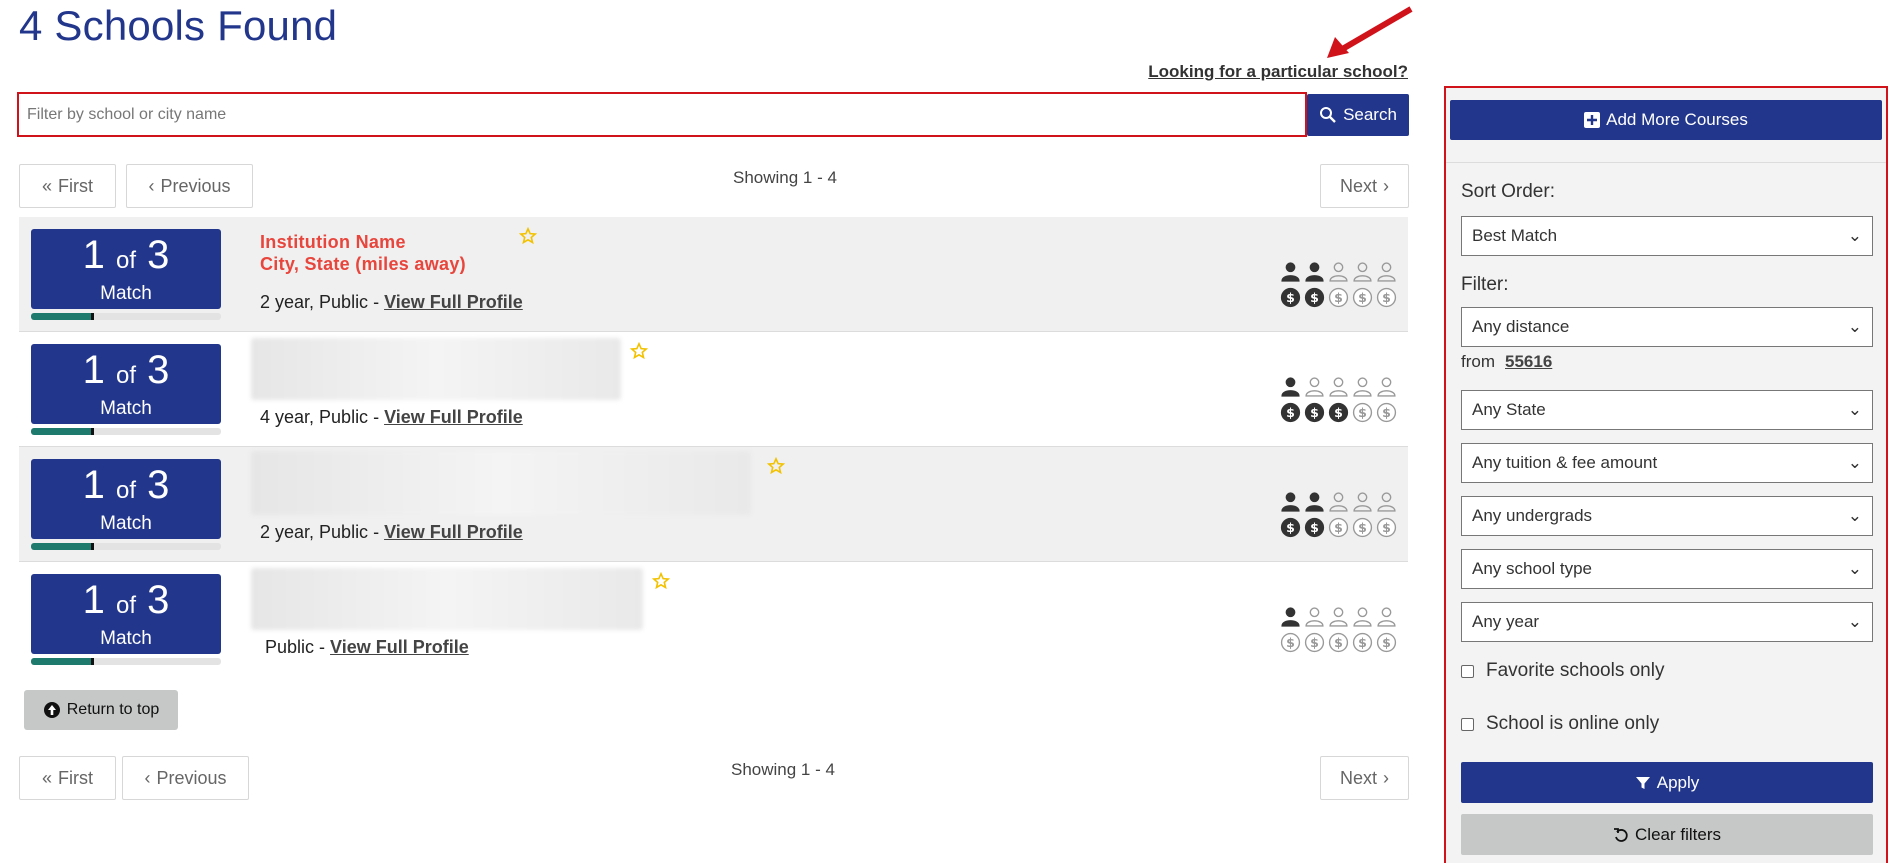 The image size is (1896, 863). I want to click on online-only-option: School is online only, so click(1560, 724).